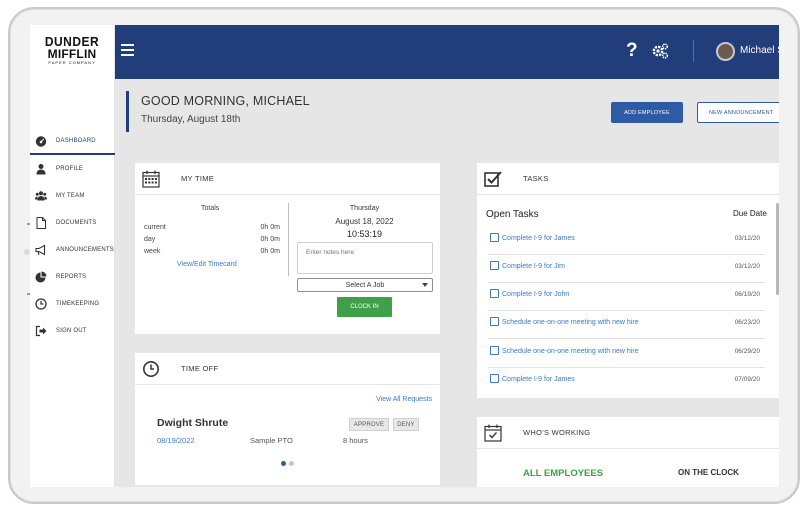  What do you see at coordinates (127, 50) in the screenshot?
I see `menu-icon` at bounding box center [127, 50].